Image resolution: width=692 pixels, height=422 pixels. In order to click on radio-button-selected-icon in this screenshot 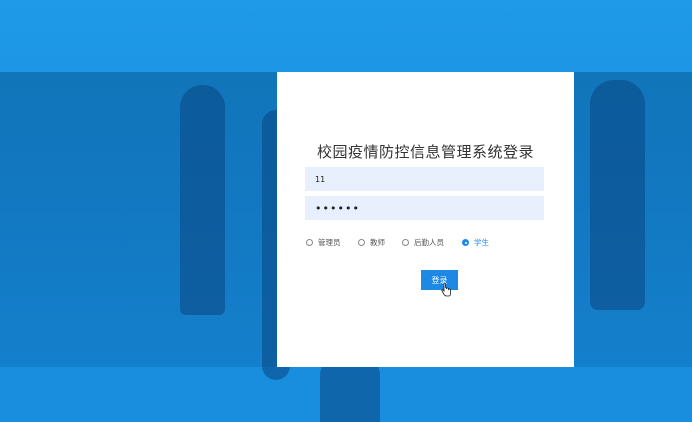, I will do `click(465, 242)`.